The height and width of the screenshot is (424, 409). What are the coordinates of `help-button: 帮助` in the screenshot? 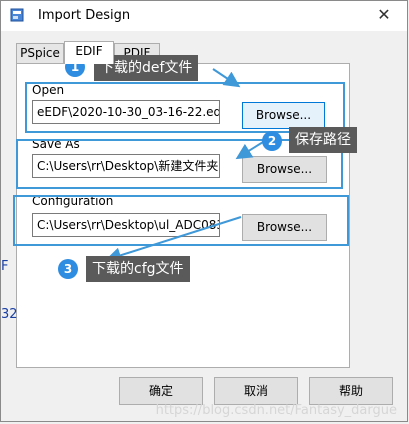 It's located at (351, 391).